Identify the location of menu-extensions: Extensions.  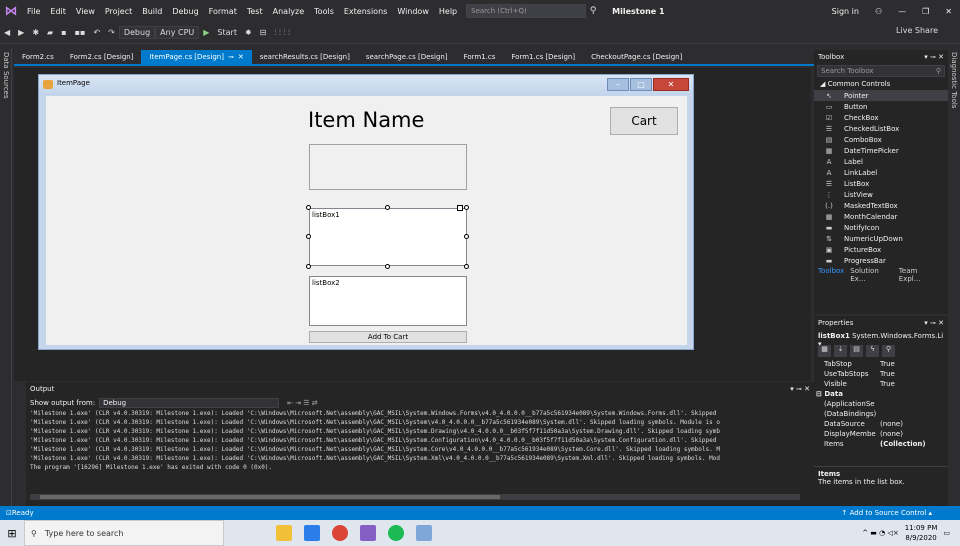
(365, 11).